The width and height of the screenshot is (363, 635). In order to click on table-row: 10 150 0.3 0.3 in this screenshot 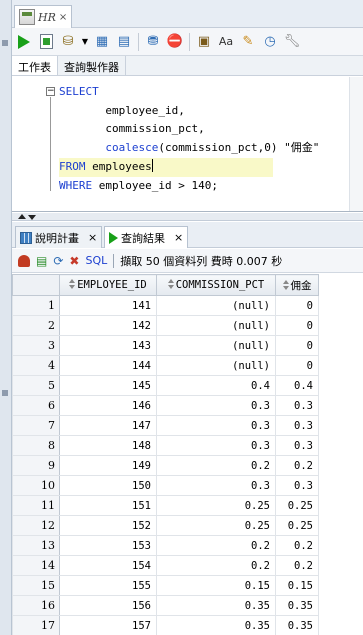, I will do `click(165, 485)`.